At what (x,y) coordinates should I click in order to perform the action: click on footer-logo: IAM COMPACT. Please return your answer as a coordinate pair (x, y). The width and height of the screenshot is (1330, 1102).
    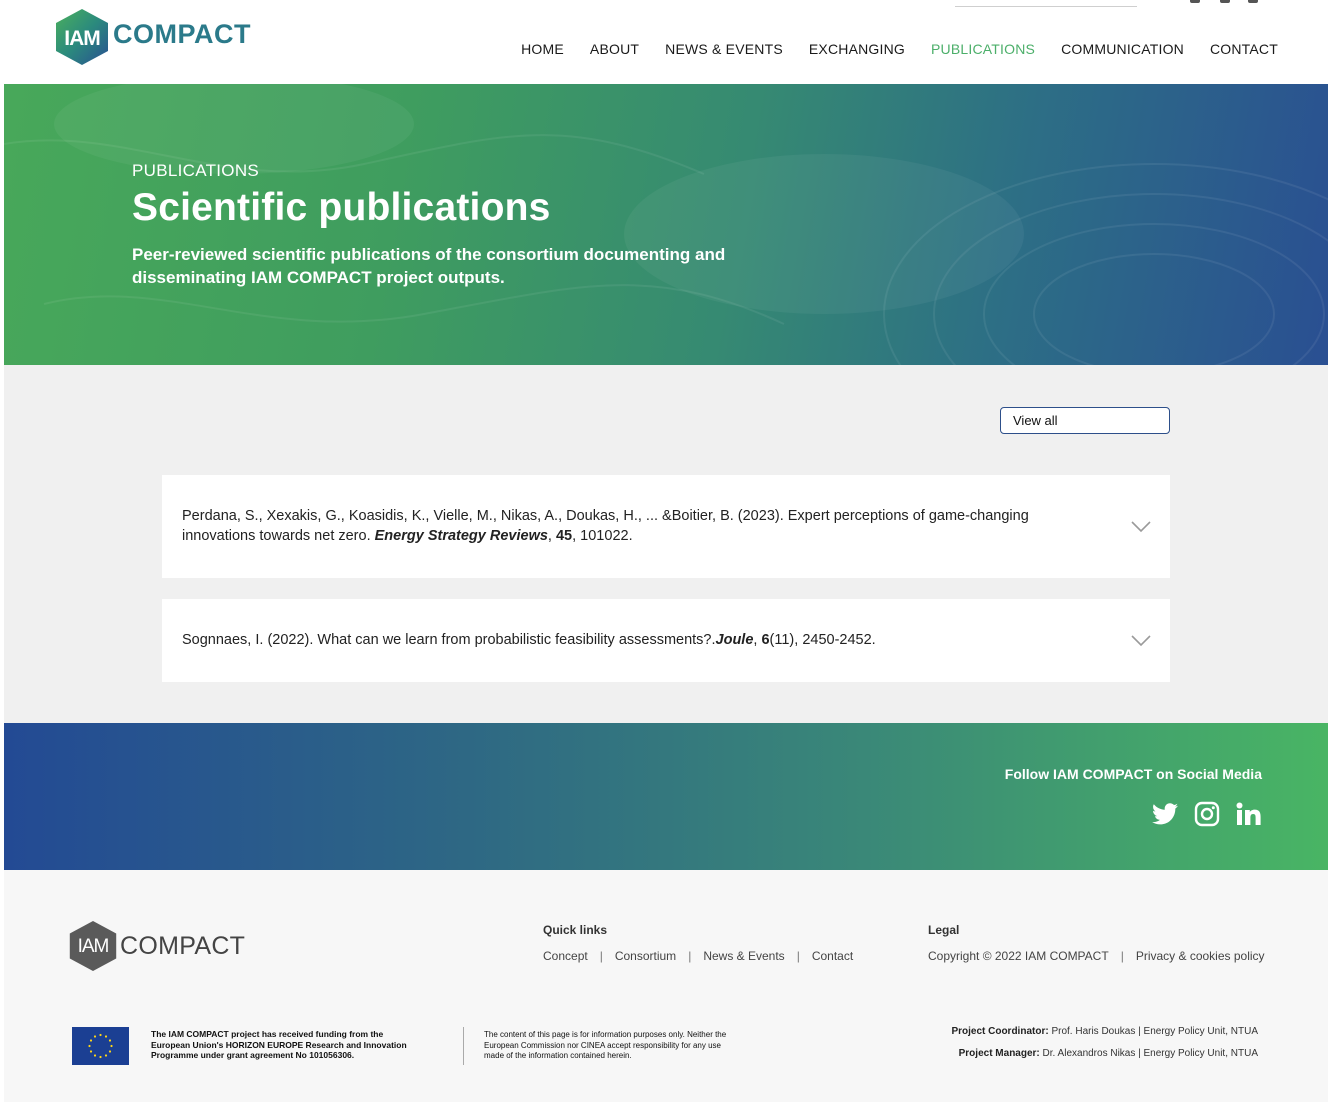
    Looking at the image, I should click on (156, 946).